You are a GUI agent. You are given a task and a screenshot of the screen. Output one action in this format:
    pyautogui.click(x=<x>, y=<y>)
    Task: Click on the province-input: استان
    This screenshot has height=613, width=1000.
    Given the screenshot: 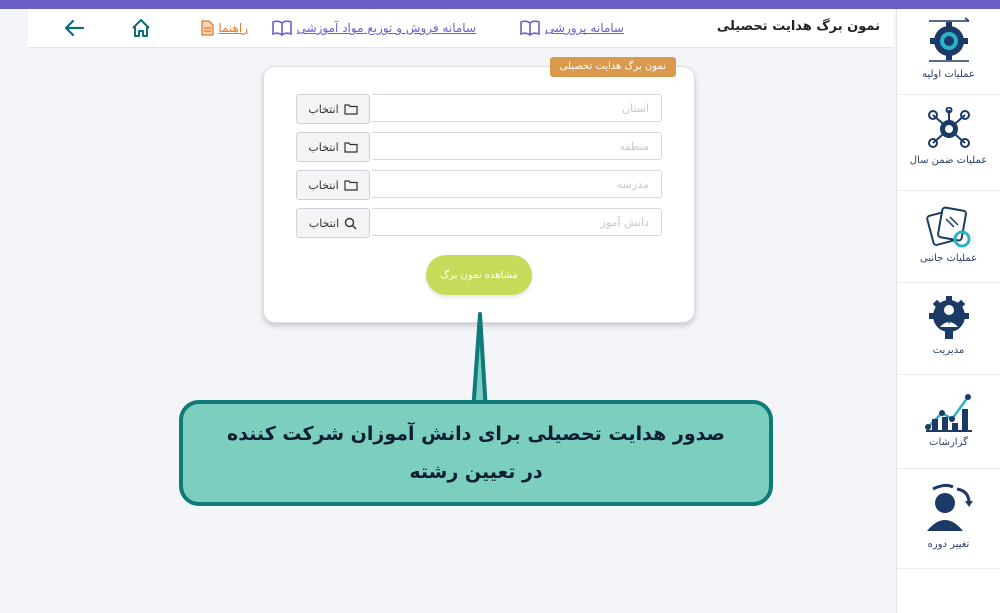 What is the action you would take?
    pyautogui.click(x=517, y=108)
    